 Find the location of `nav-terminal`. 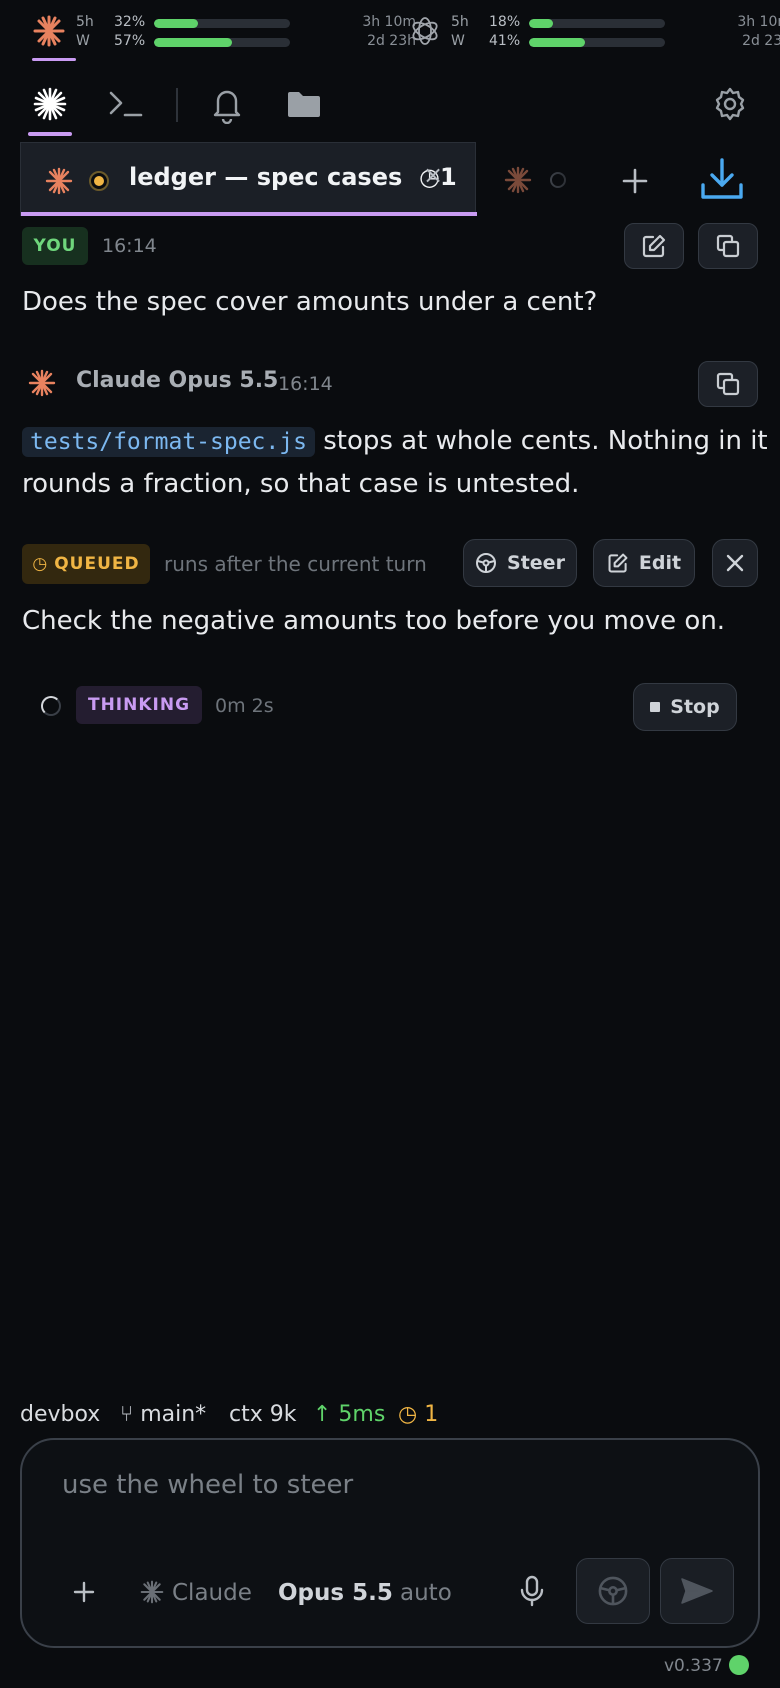

nav-terminal is located at coordinates (126, 104).